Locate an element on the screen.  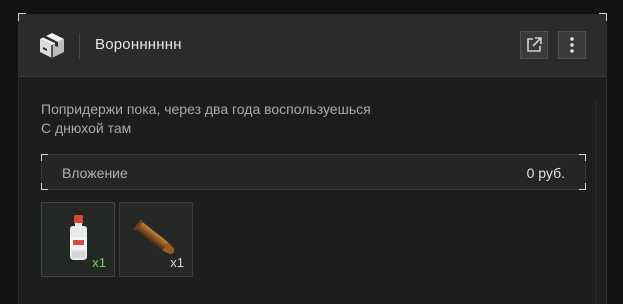
message-line: С днюхой там is located at coordinates (86, 128).